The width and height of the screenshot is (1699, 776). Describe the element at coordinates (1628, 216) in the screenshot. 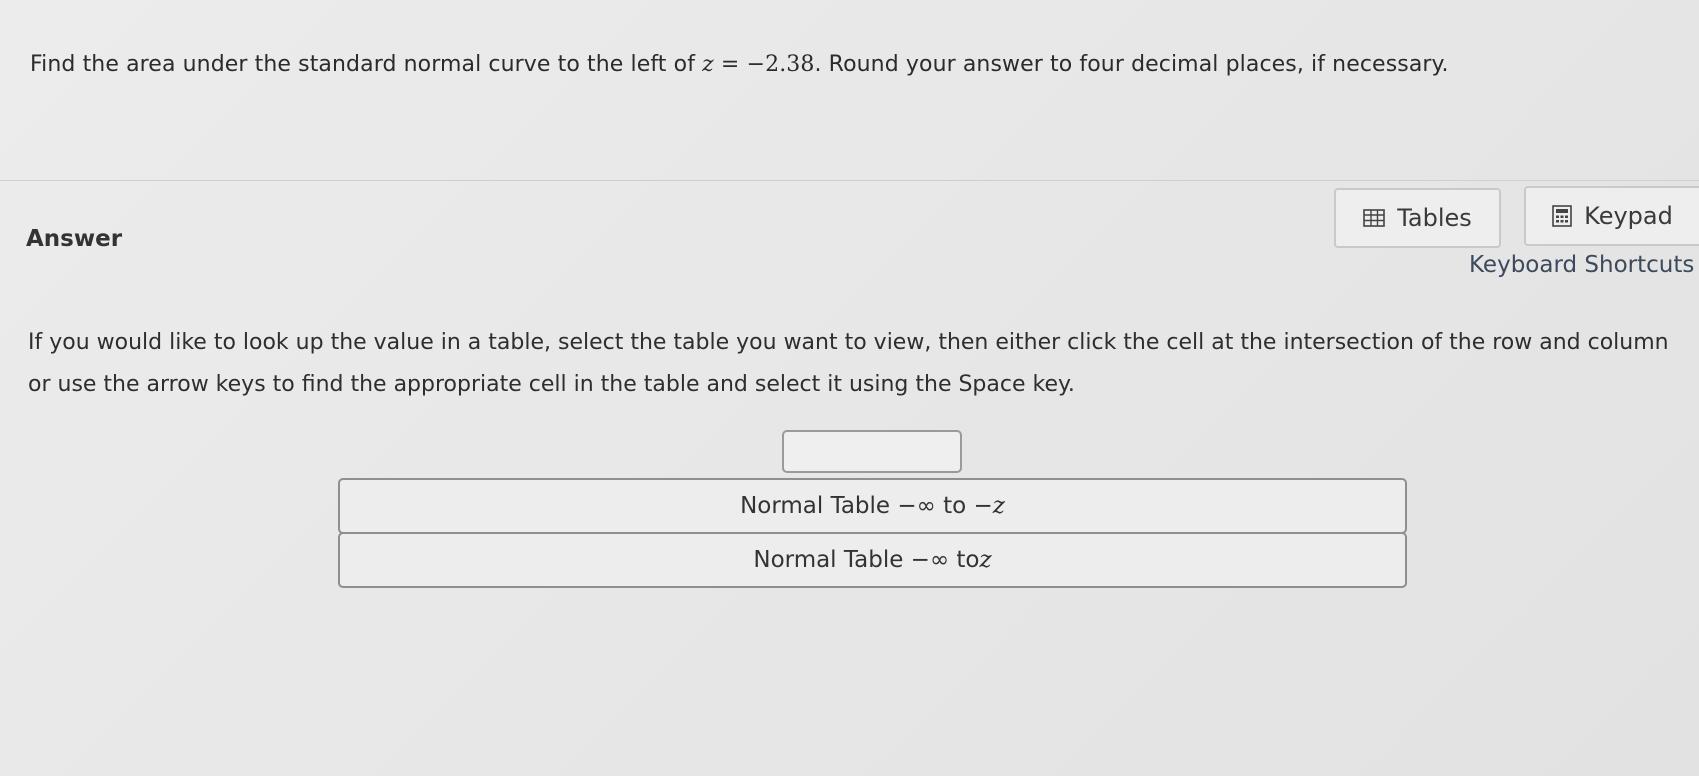

I see `keypad-button-label: Keypad` at that location.